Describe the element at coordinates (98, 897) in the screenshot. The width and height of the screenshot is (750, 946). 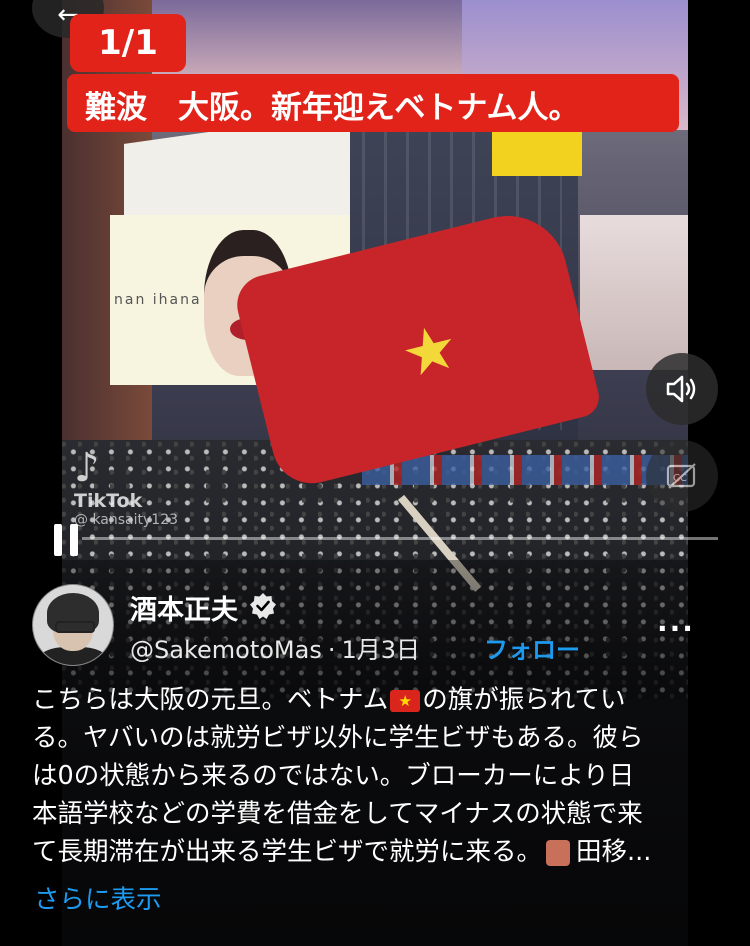
I see `show-more-link: さらに表示` at that location.